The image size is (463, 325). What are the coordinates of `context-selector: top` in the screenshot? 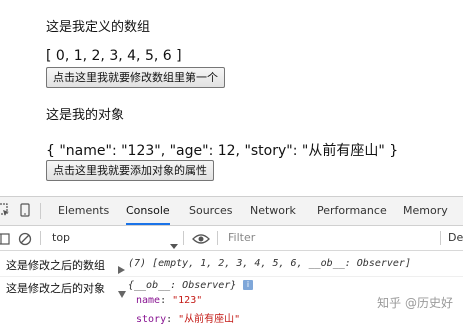 It's located at (61, 238).